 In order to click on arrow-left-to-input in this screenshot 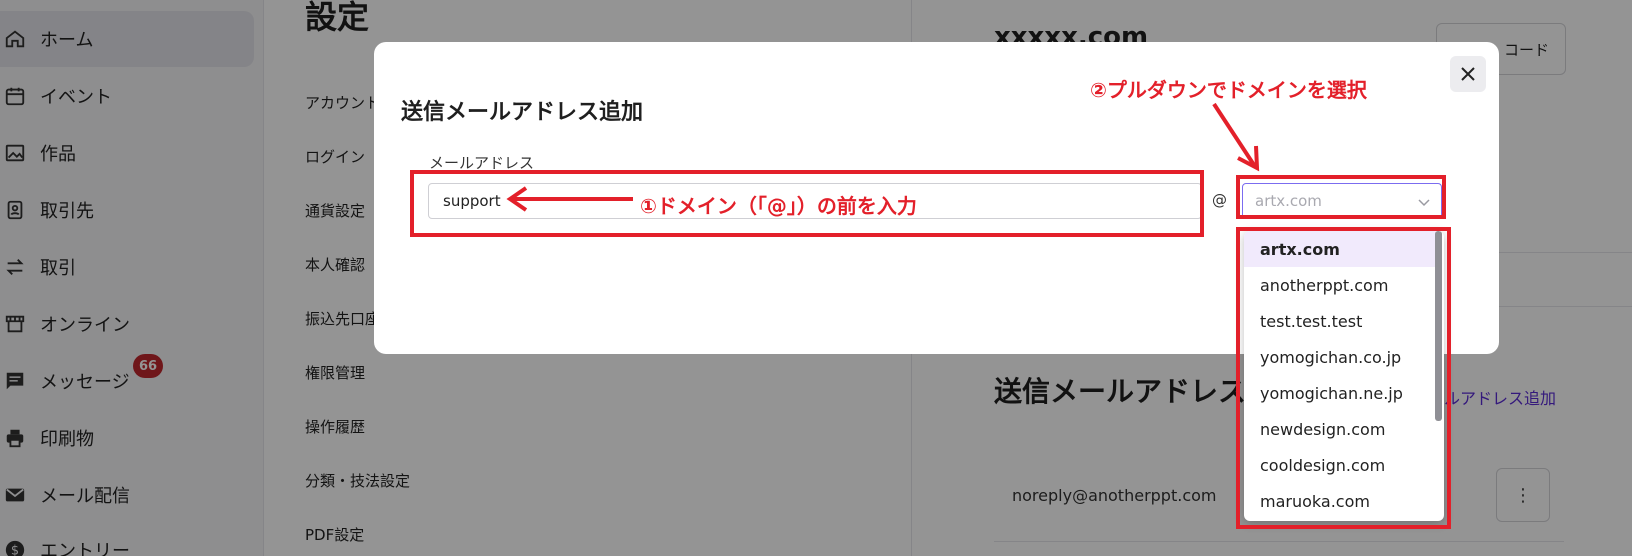, I will do `click(569, 199)`.